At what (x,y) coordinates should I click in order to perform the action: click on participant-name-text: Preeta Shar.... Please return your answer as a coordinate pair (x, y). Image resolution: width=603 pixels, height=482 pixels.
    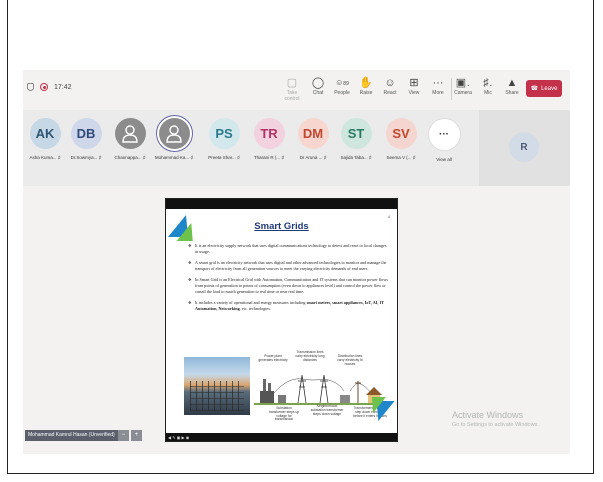
    Looking at the image, I should click on (222, 157).